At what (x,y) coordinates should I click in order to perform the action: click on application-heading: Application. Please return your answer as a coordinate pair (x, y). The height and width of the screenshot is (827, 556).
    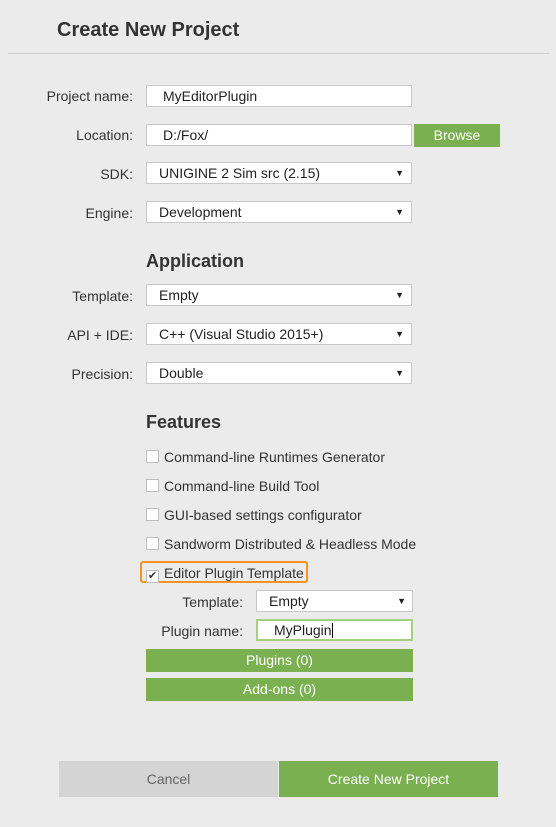
    Looking at the image, I should click on (195, 261).